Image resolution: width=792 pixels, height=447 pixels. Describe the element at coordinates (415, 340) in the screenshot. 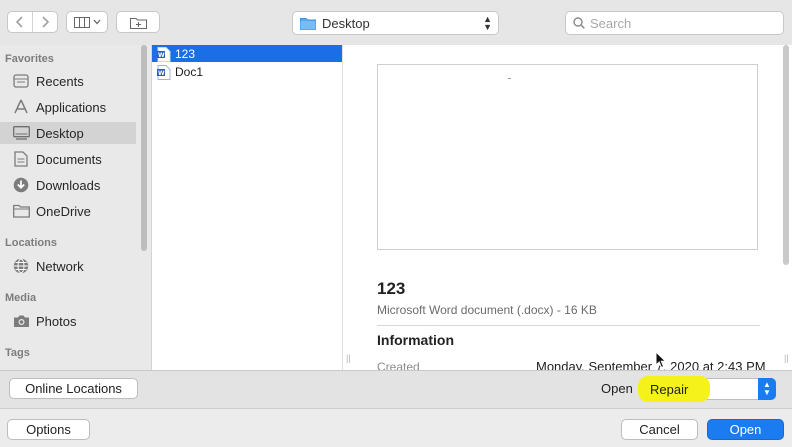

I see `information-heading: Information` at that location.